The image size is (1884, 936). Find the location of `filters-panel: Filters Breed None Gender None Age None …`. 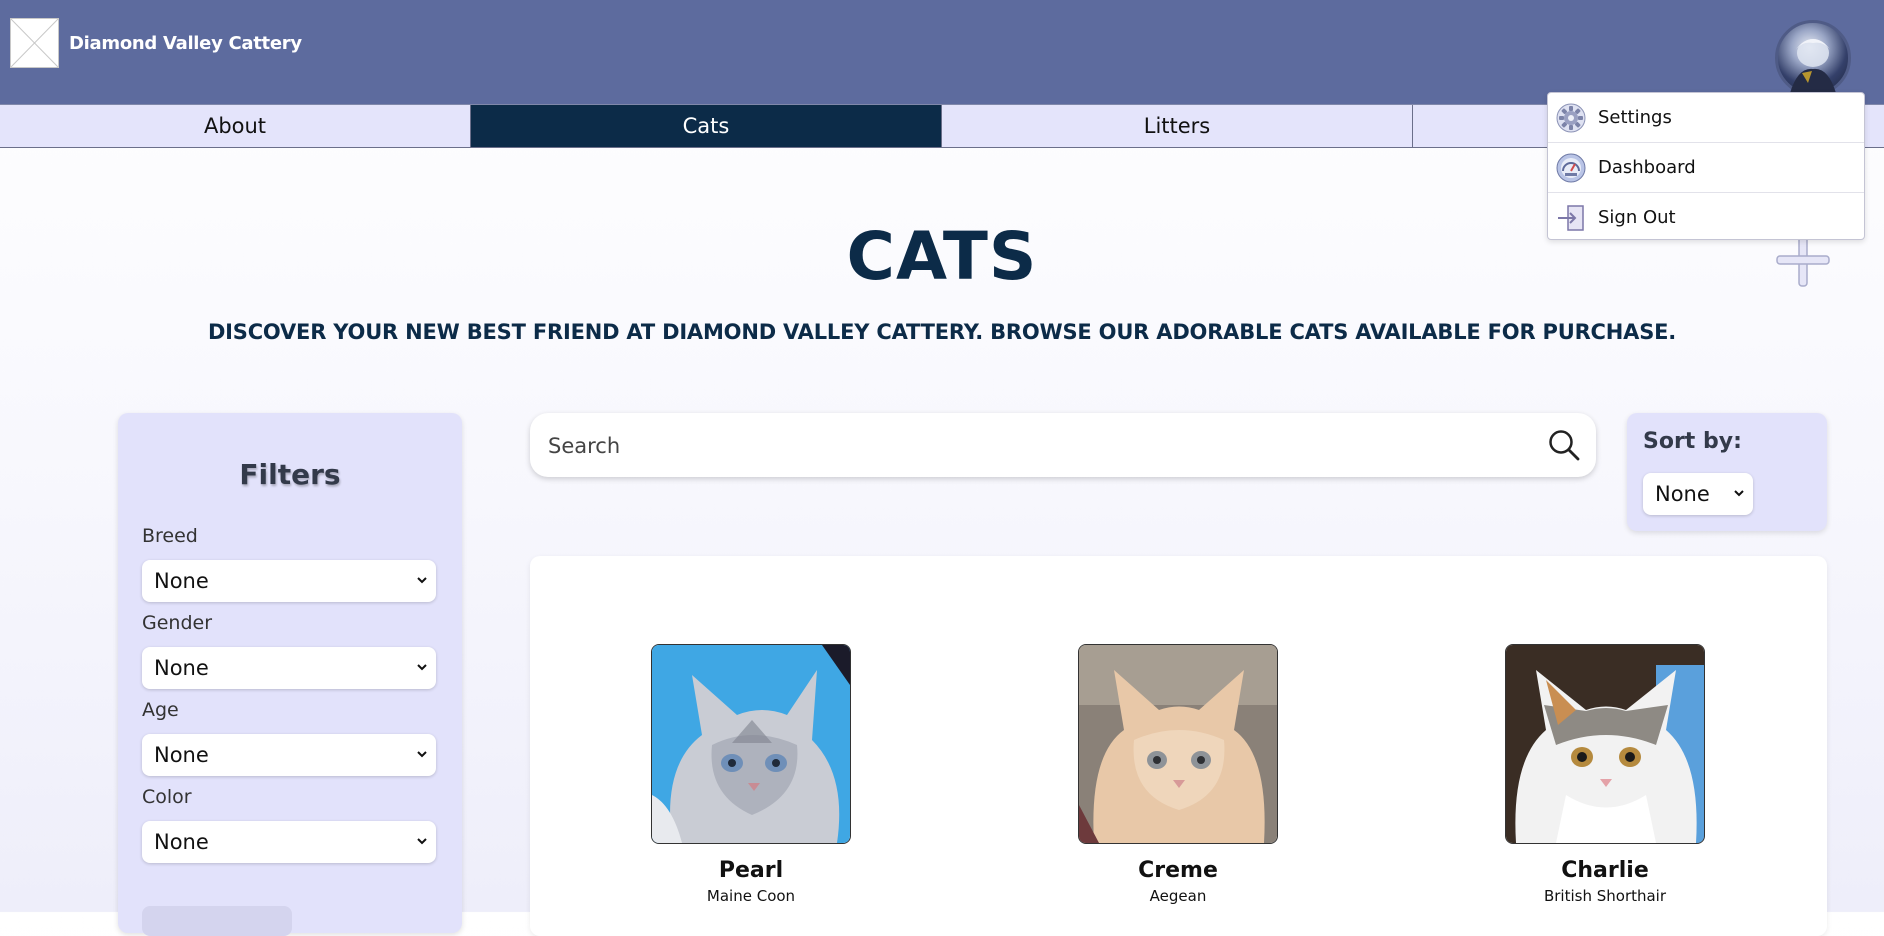

filters-panel: Filters Breed None Gender None Age None … is located at coordinates (290, 674).